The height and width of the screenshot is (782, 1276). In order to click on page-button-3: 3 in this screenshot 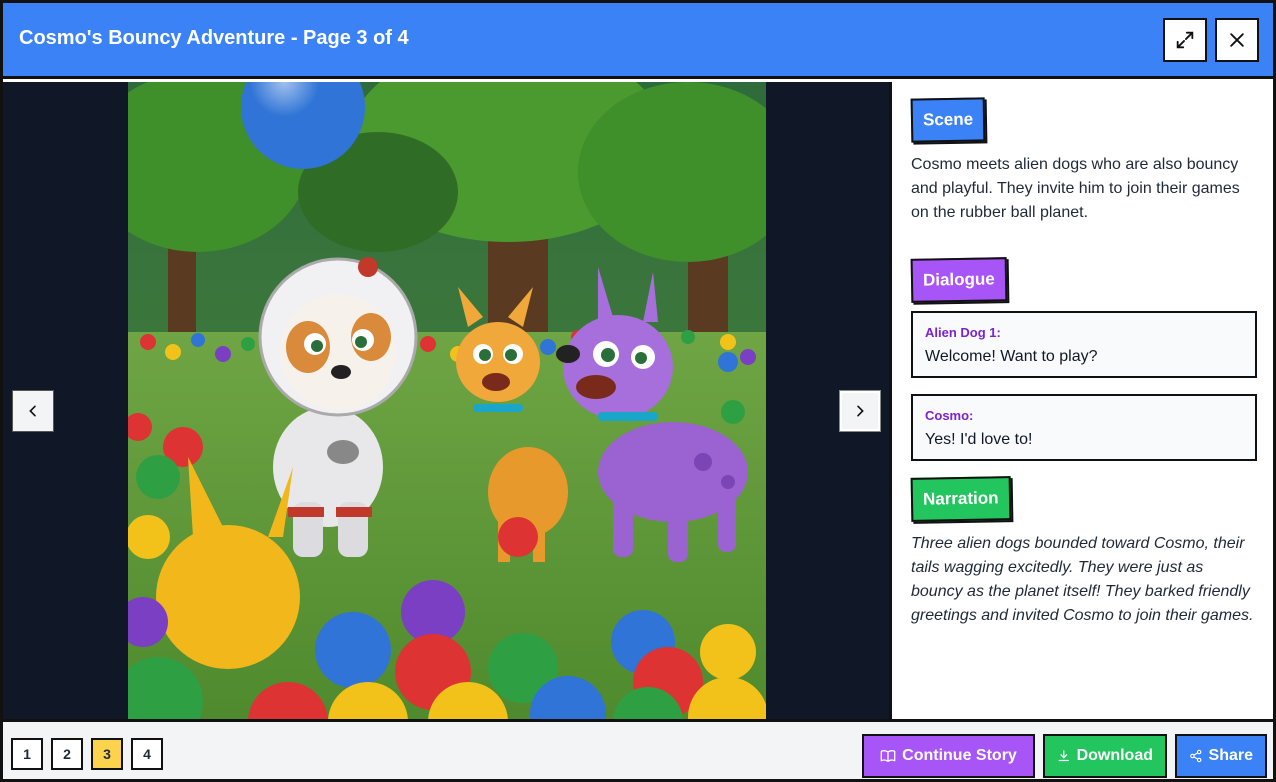, I will do `click(107, 754)`.